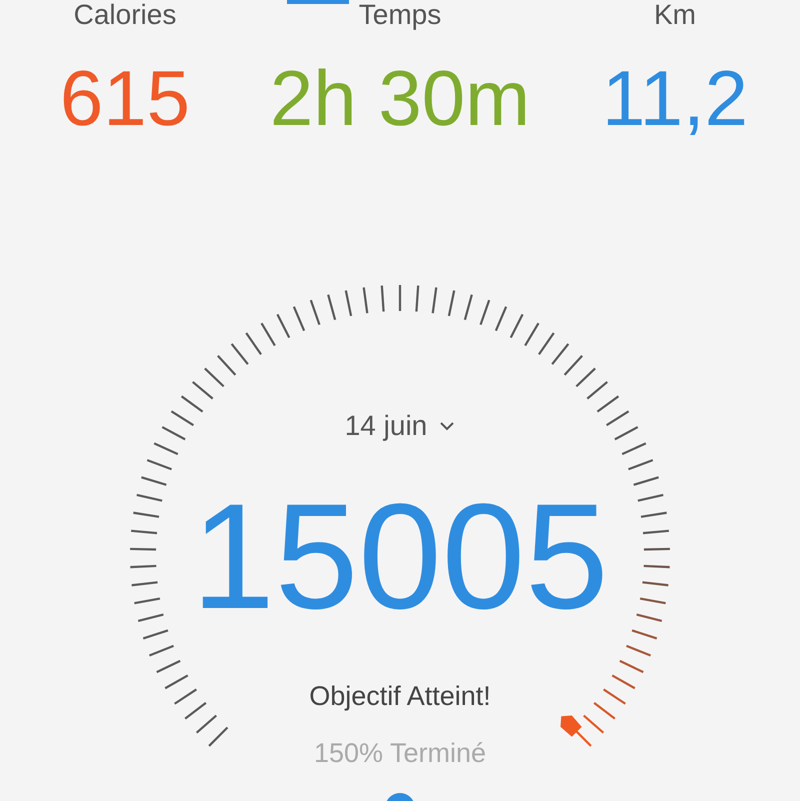 The height and width of the screenshot is (801, 800). What do you see at coordinates (400, 15) in the screenshot?
I see `stat-label: Temps` at bounding box center [400, 15].